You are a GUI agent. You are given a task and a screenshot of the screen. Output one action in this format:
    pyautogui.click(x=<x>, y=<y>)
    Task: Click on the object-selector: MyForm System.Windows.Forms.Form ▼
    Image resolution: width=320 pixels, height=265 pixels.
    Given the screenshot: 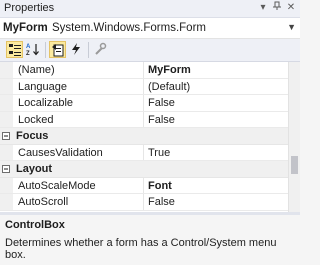 What is the action you would take?
    pyautogui.click(x=150, y=28)
    